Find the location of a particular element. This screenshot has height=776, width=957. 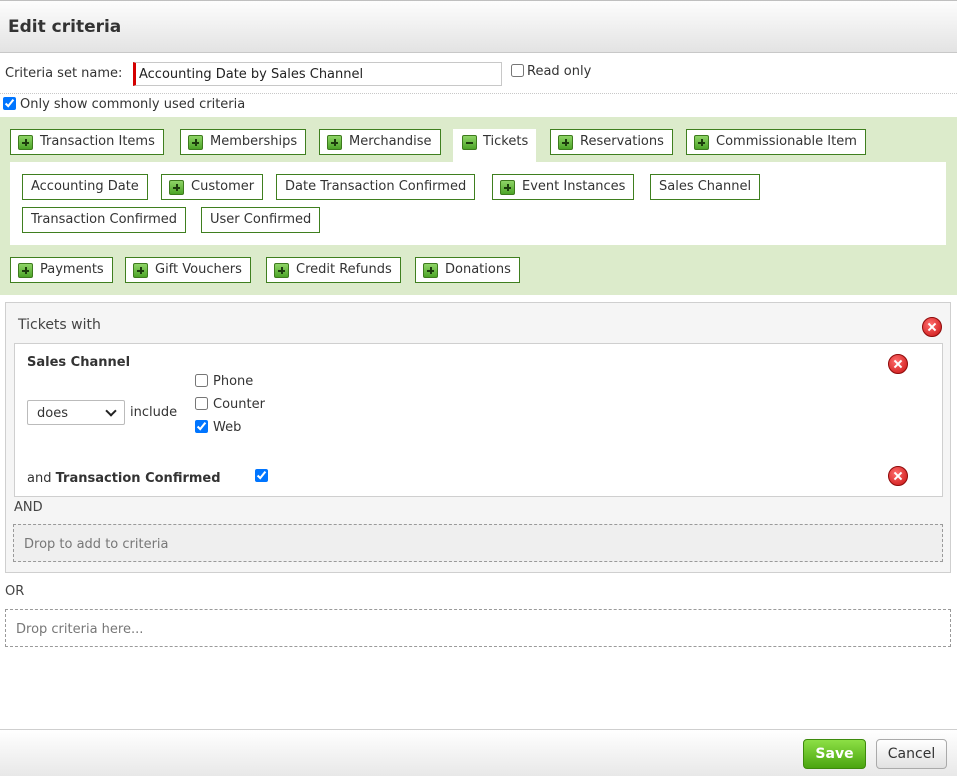

option-label: Phone is located at coordinates (233, 381).